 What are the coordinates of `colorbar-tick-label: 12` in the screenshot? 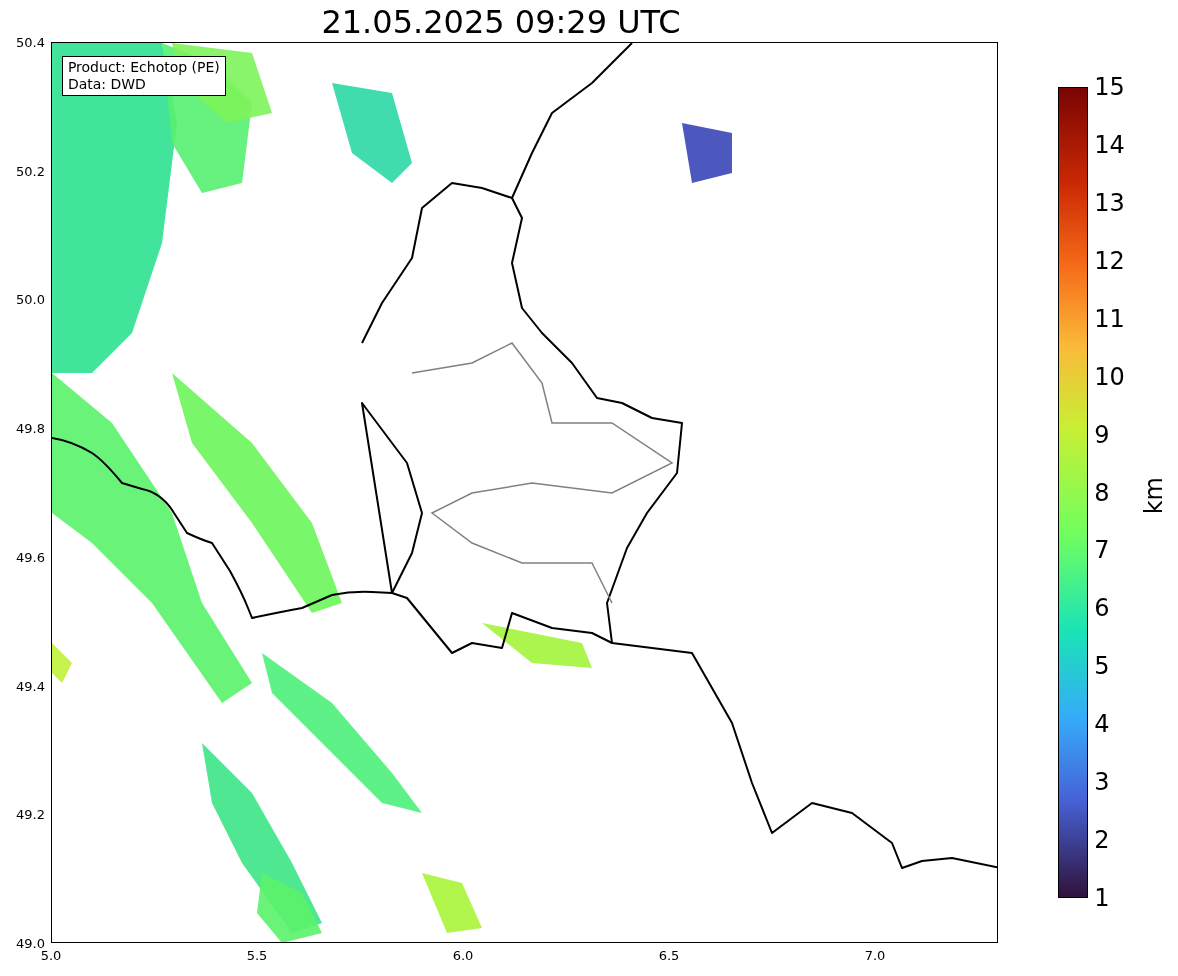 It's located at (1109, 260).